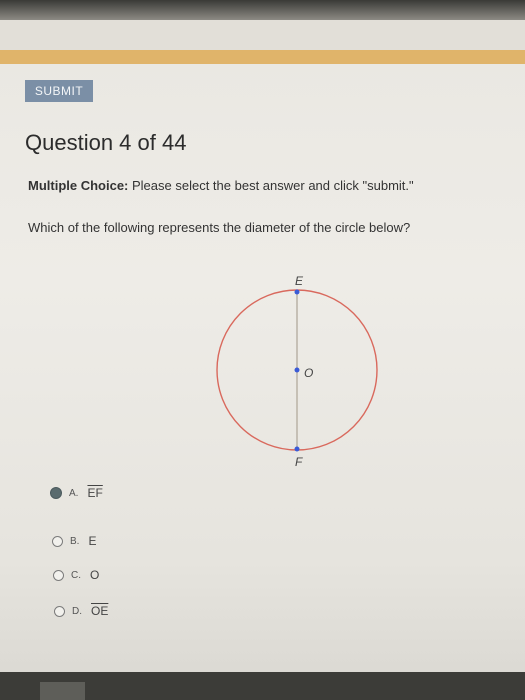  Describe the element at coordinates (299, 461) in the screenshot. I see `label-f: F` at that location.